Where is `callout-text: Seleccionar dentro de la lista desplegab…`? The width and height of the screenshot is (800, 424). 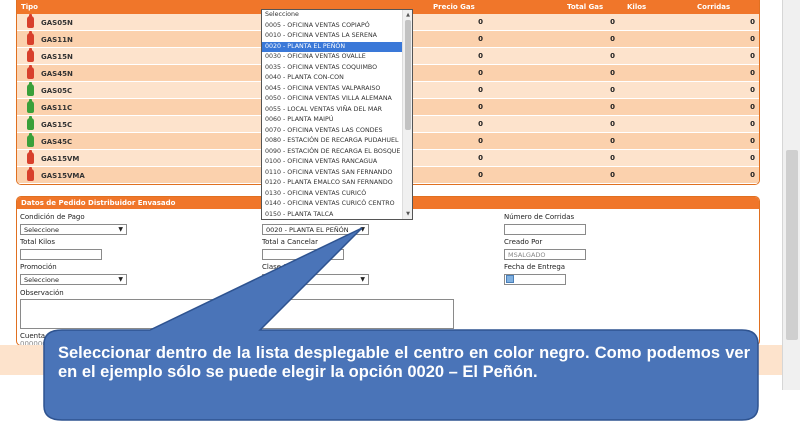 callout-text: Seleccionar dentro de la lista desplegab… is located at coordinates (404, 362).